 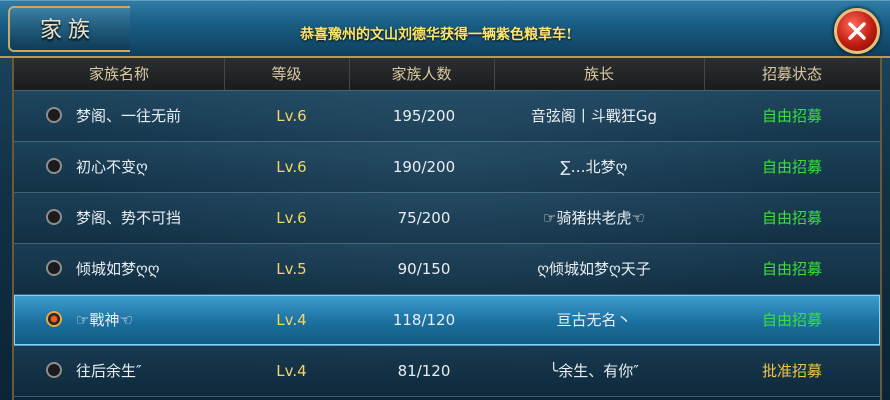 I want to click on window-title: 家族, so click(x=68, y=30).